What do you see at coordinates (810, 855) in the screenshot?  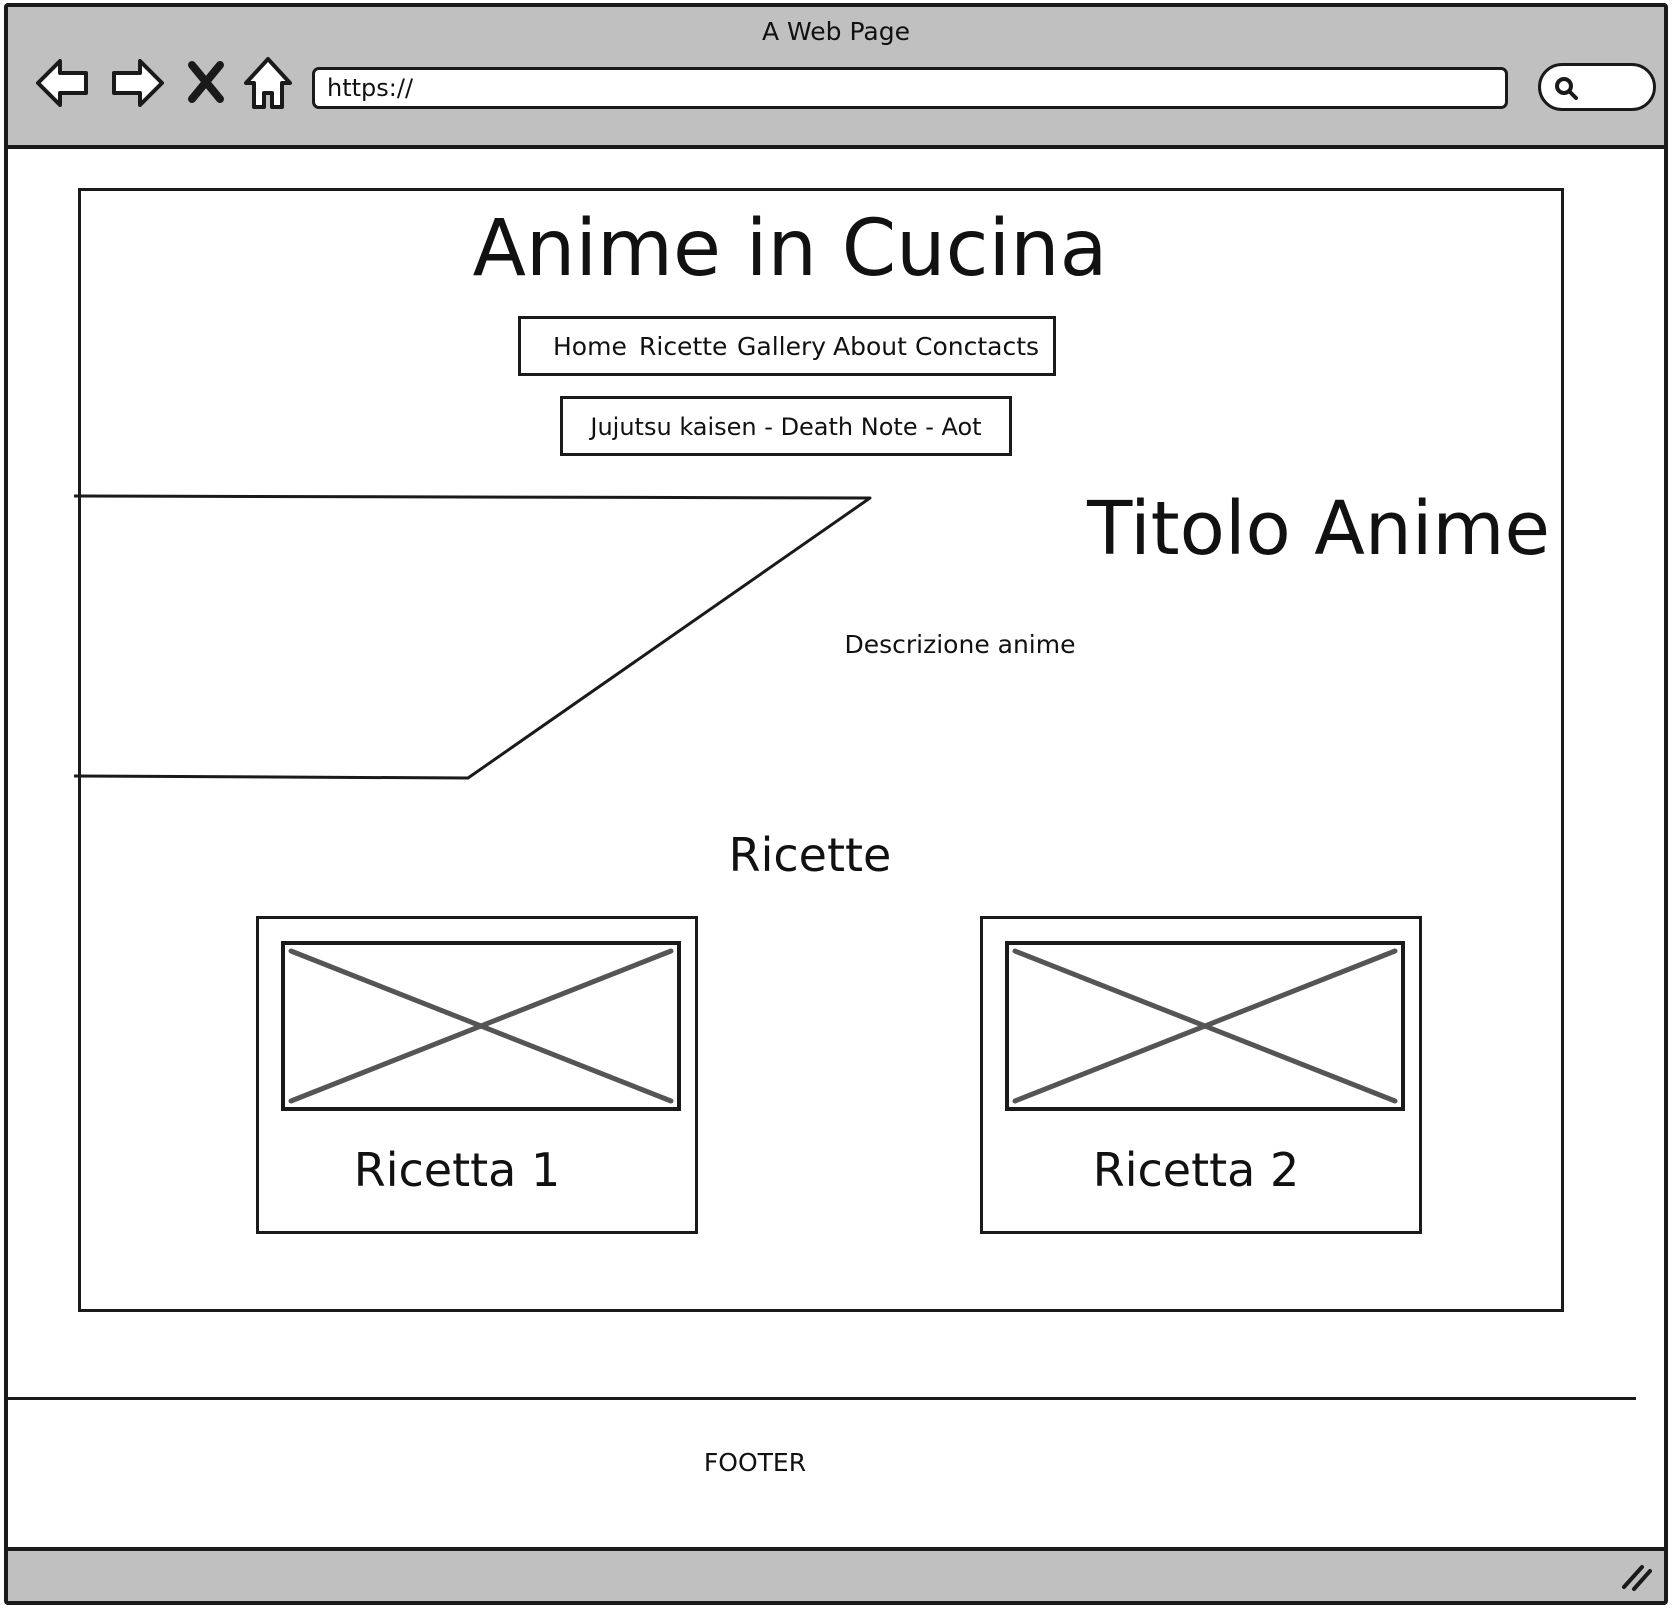 I see `recipes-section-title: Ricette` at bounding box center [810, 855].